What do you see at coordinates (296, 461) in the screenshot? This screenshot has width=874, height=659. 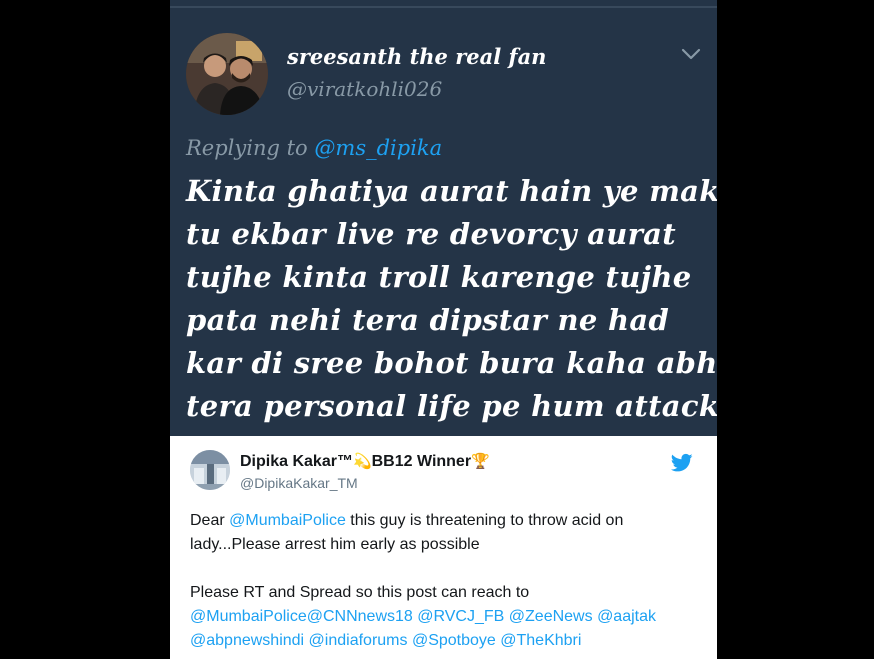 I see `display-name-text: Dipika Kakar™` at bounding box center [296, 461].